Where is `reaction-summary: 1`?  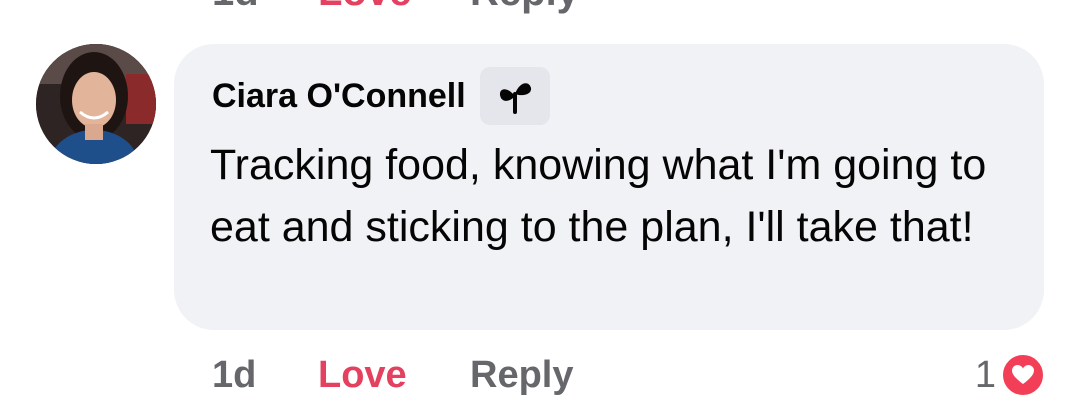
reaction-summary: 1 is located at coordinates (1010, 375).